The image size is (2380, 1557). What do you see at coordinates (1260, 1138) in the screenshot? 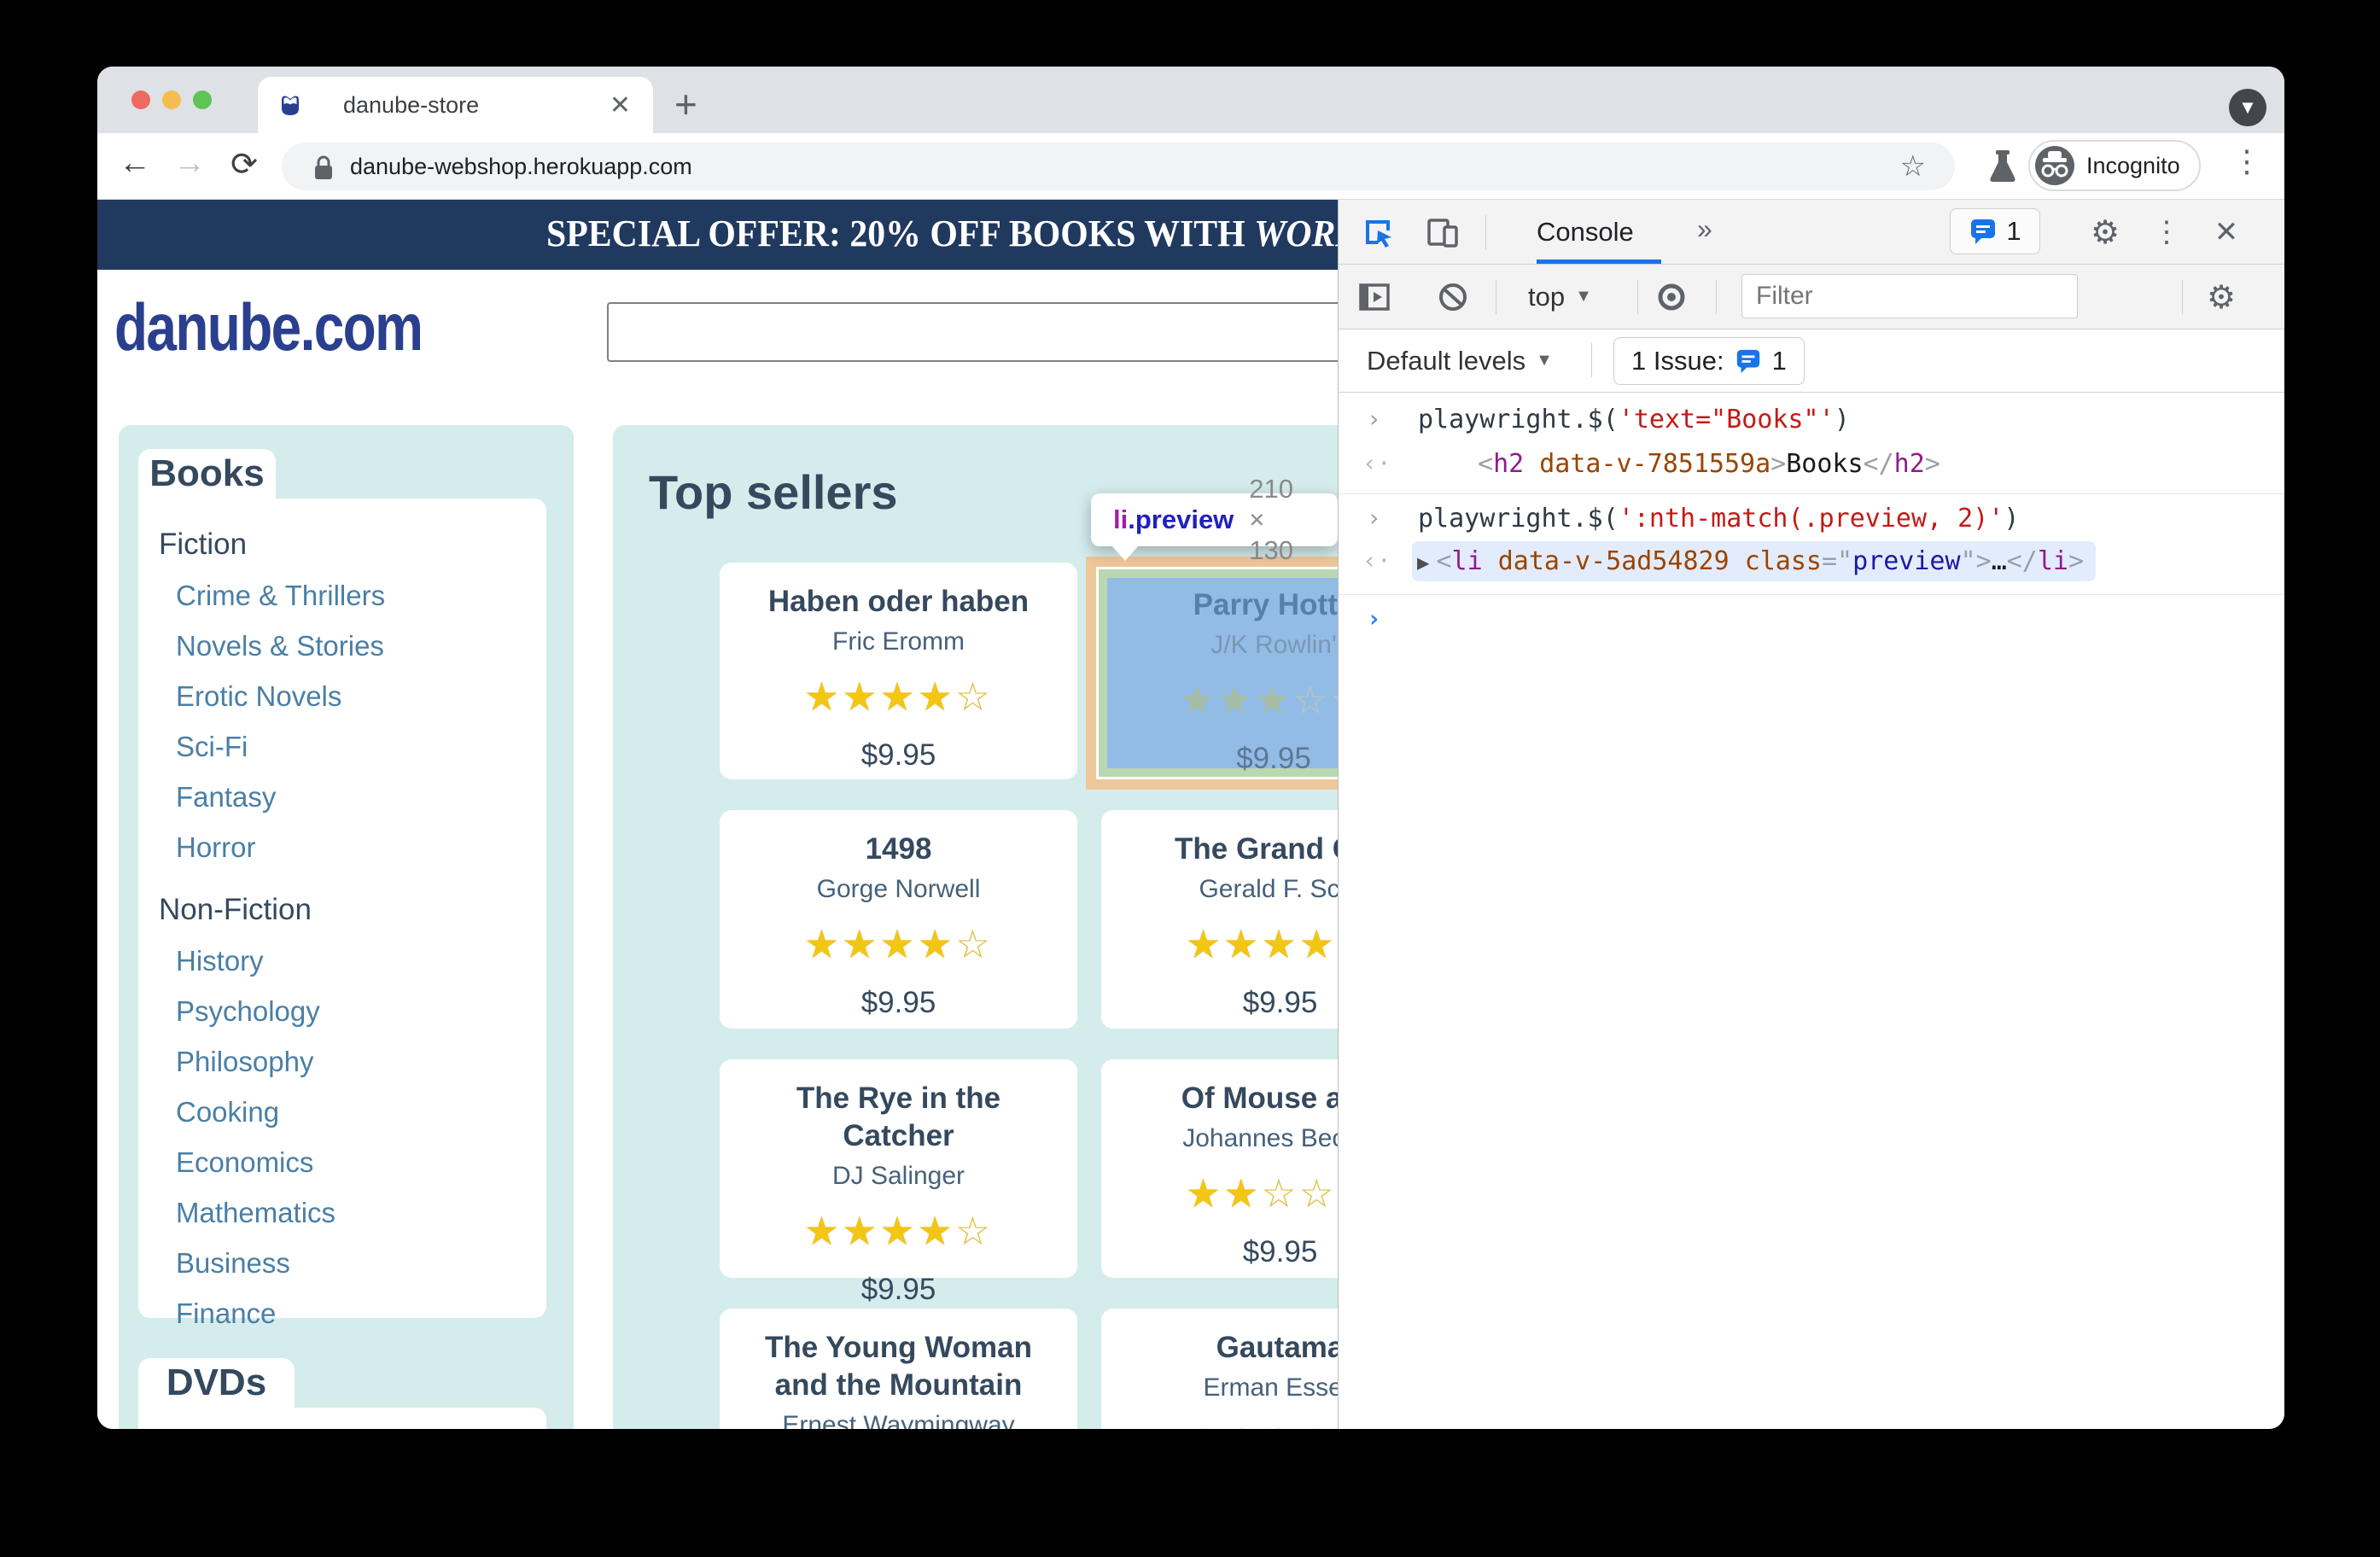
I see `product-author: Johannes Beckst` at bounding box center [1260, 1138].